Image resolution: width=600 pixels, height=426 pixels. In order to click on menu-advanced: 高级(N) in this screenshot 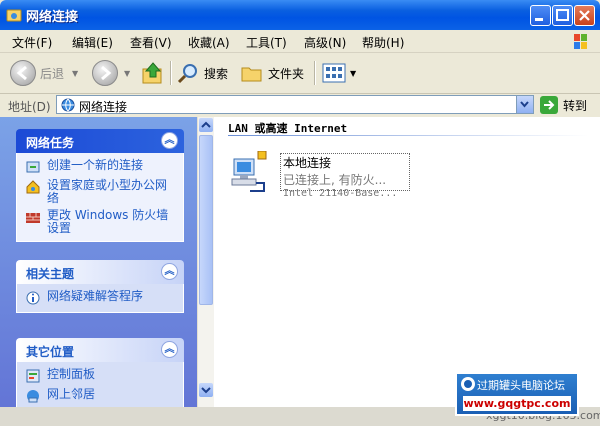, I will do `click(325, 42)`.